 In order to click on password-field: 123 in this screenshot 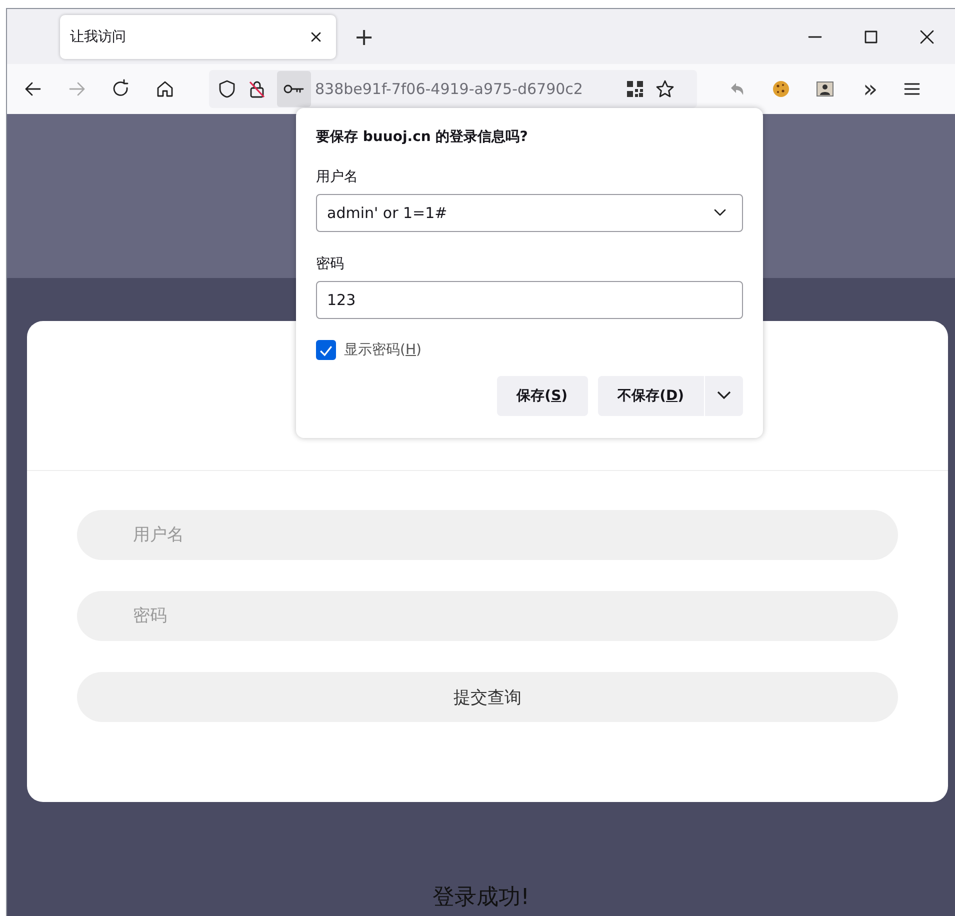, I will do `click(529, 300)`.